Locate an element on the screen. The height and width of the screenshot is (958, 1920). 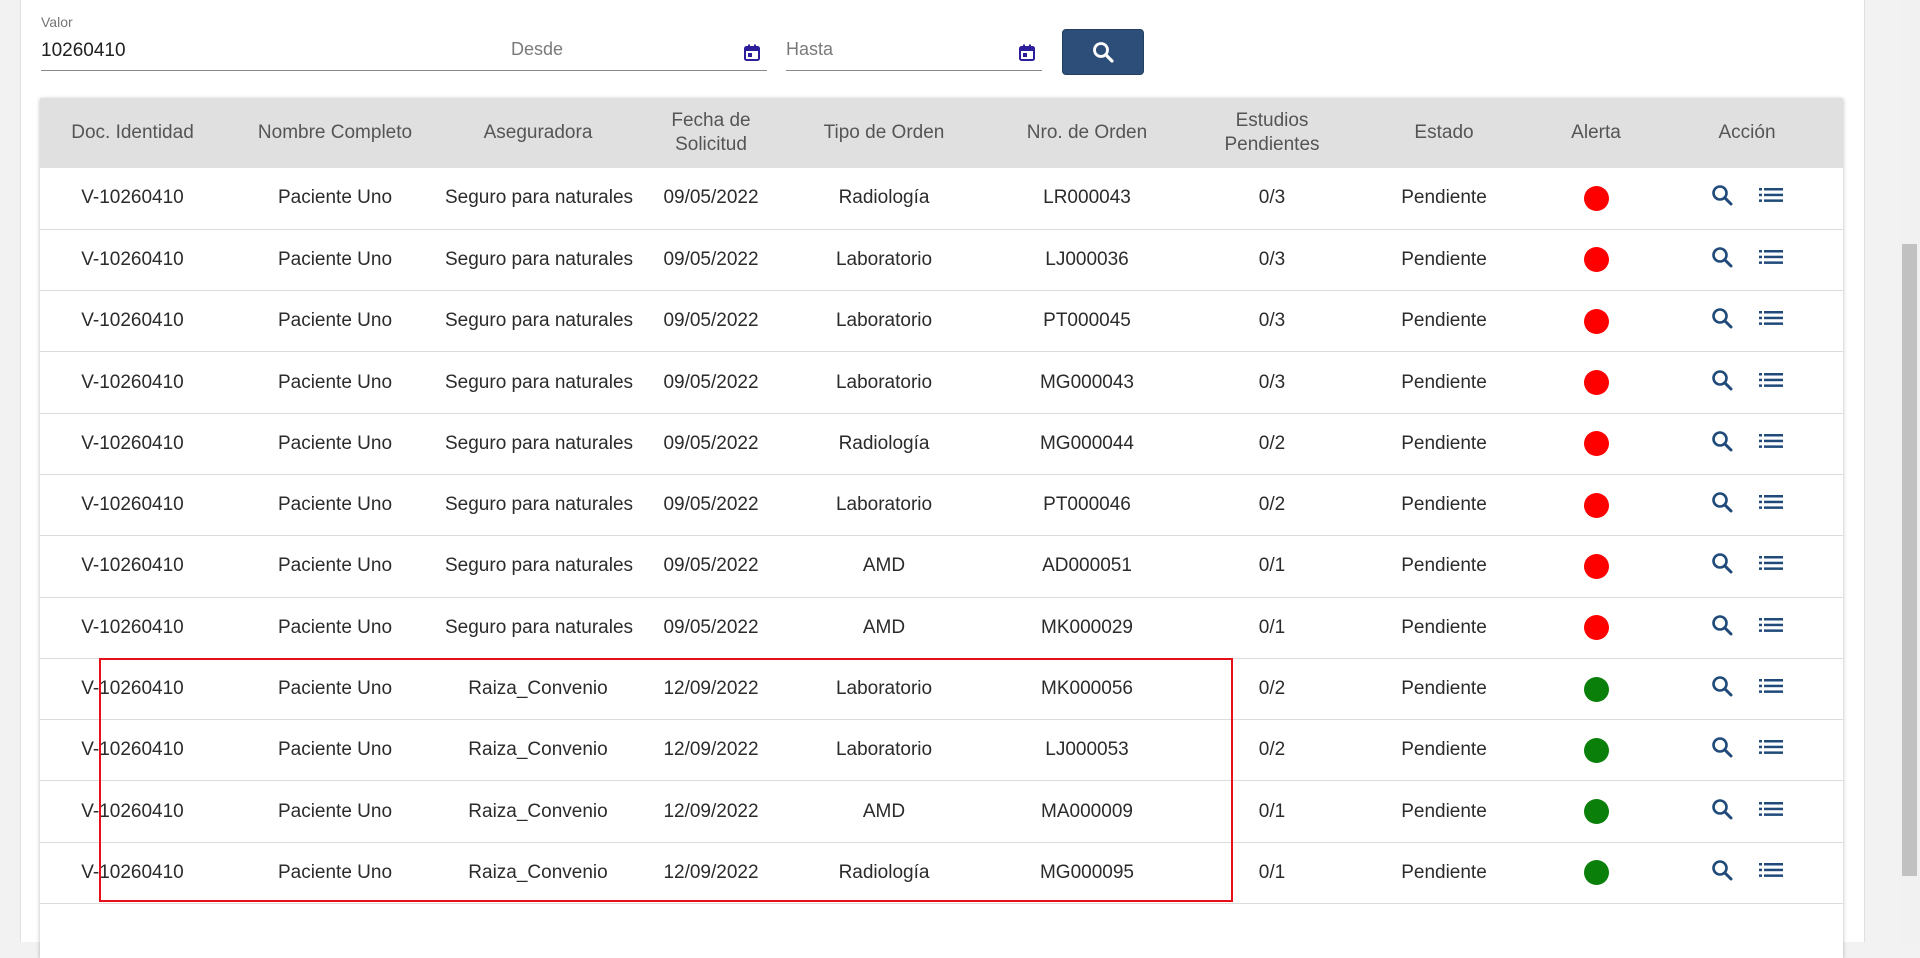
header-nro-orden: Nro. de Orden is located at coordinates (1087, 133).